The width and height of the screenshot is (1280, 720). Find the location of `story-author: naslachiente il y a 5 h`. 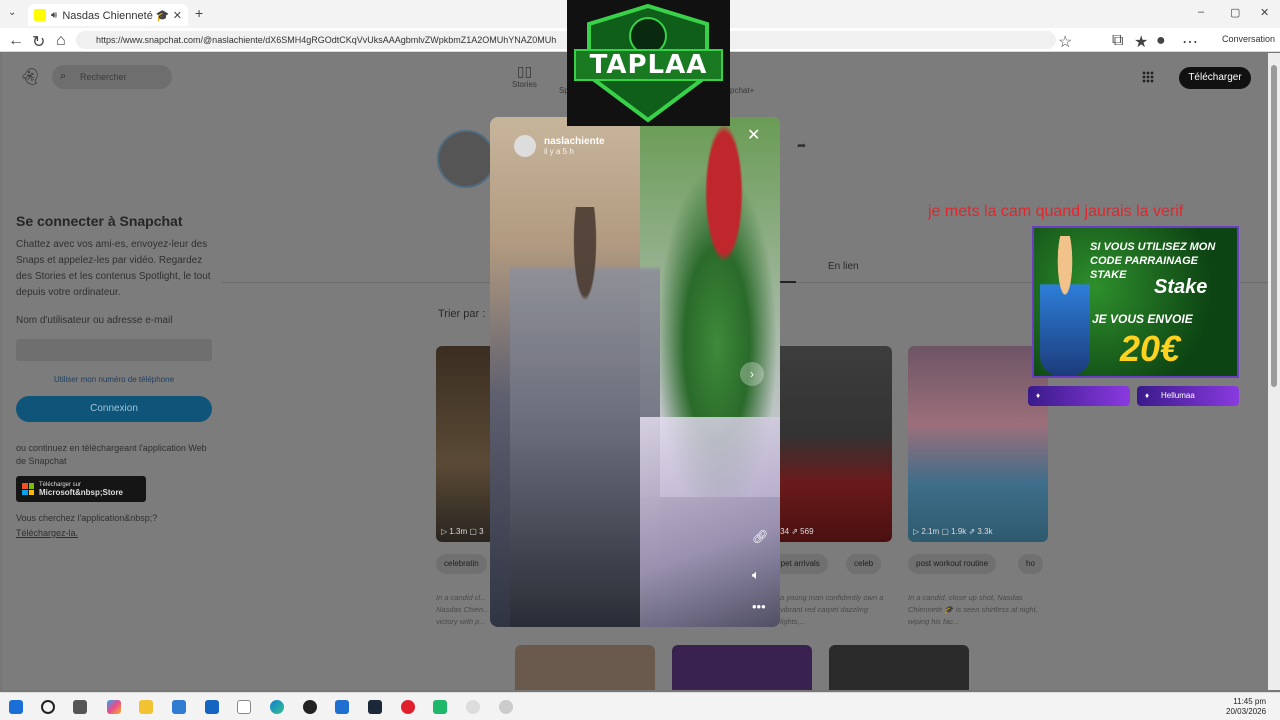

story-author: naslachiente il y a 5 h is located at coordinates (559, 146).